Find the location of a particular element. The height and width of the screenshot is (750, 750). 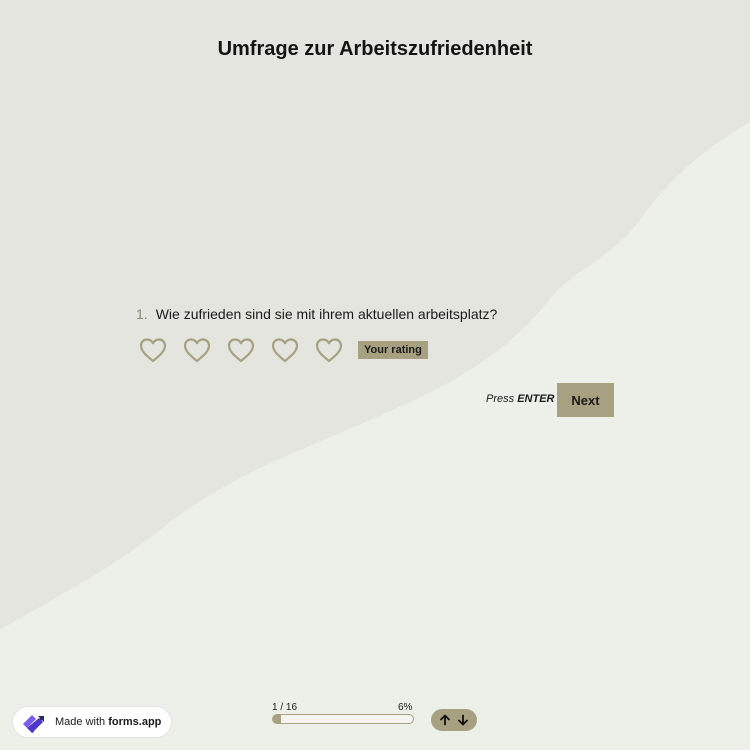

arrow-down-icon is located at coordinates (463, 720).